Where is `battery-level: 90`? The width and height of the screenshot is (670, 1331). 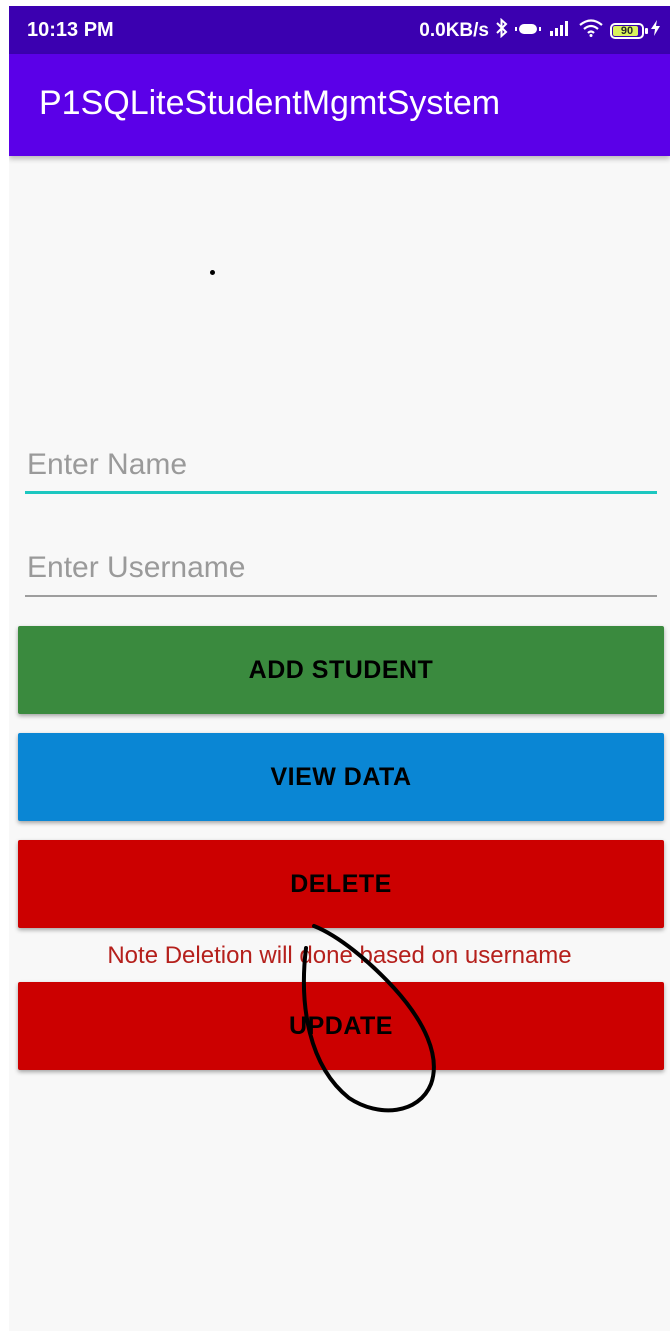
battery-level: 90 is located at coordinates (627, 31).